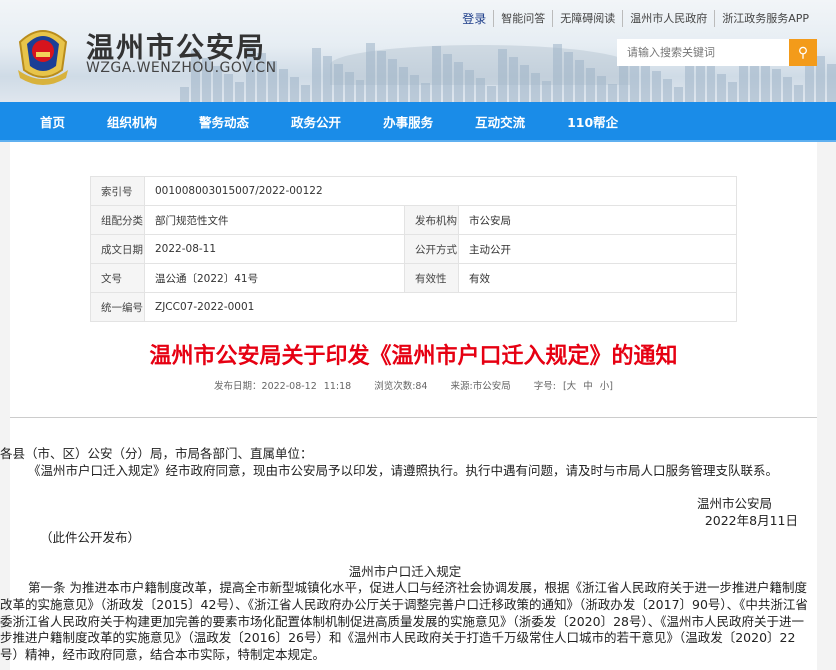 The height and width of the screenshot is (670, 836). I want to click on publisher-value: 市公安局, so click(597, 220).